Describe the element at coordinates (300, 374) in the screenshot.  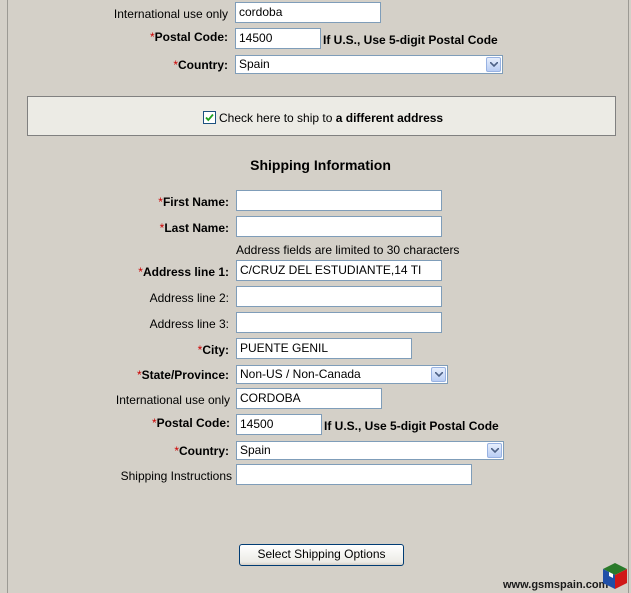
I see `state-value: Non-US / Non-Canada` at that location.